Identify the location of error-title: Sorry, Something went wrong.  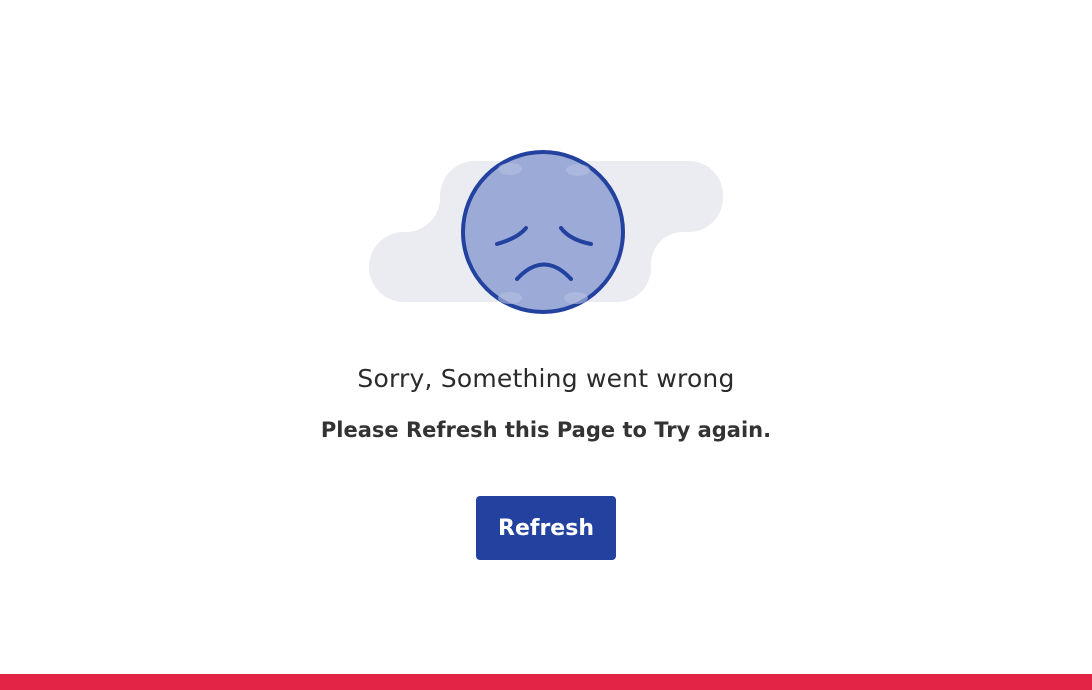
(546, 378).